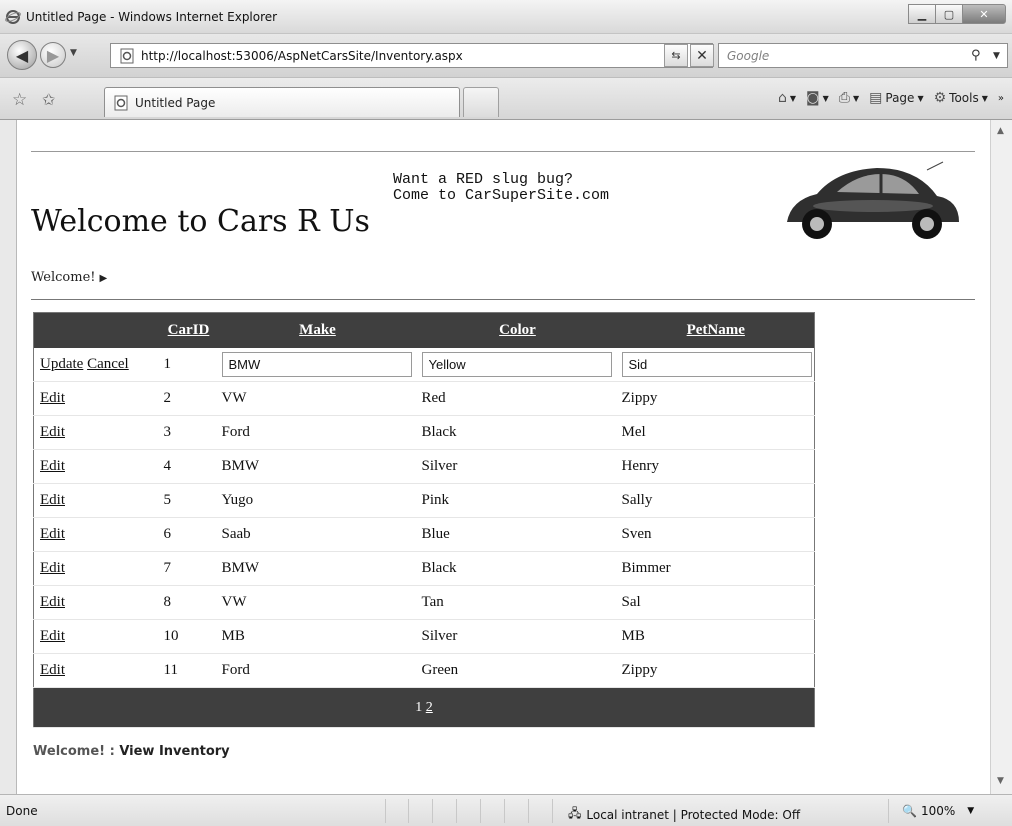  Describe the element at coordinates (317, 568) in the screenshot. I see `make-cell: BMW` at that location.